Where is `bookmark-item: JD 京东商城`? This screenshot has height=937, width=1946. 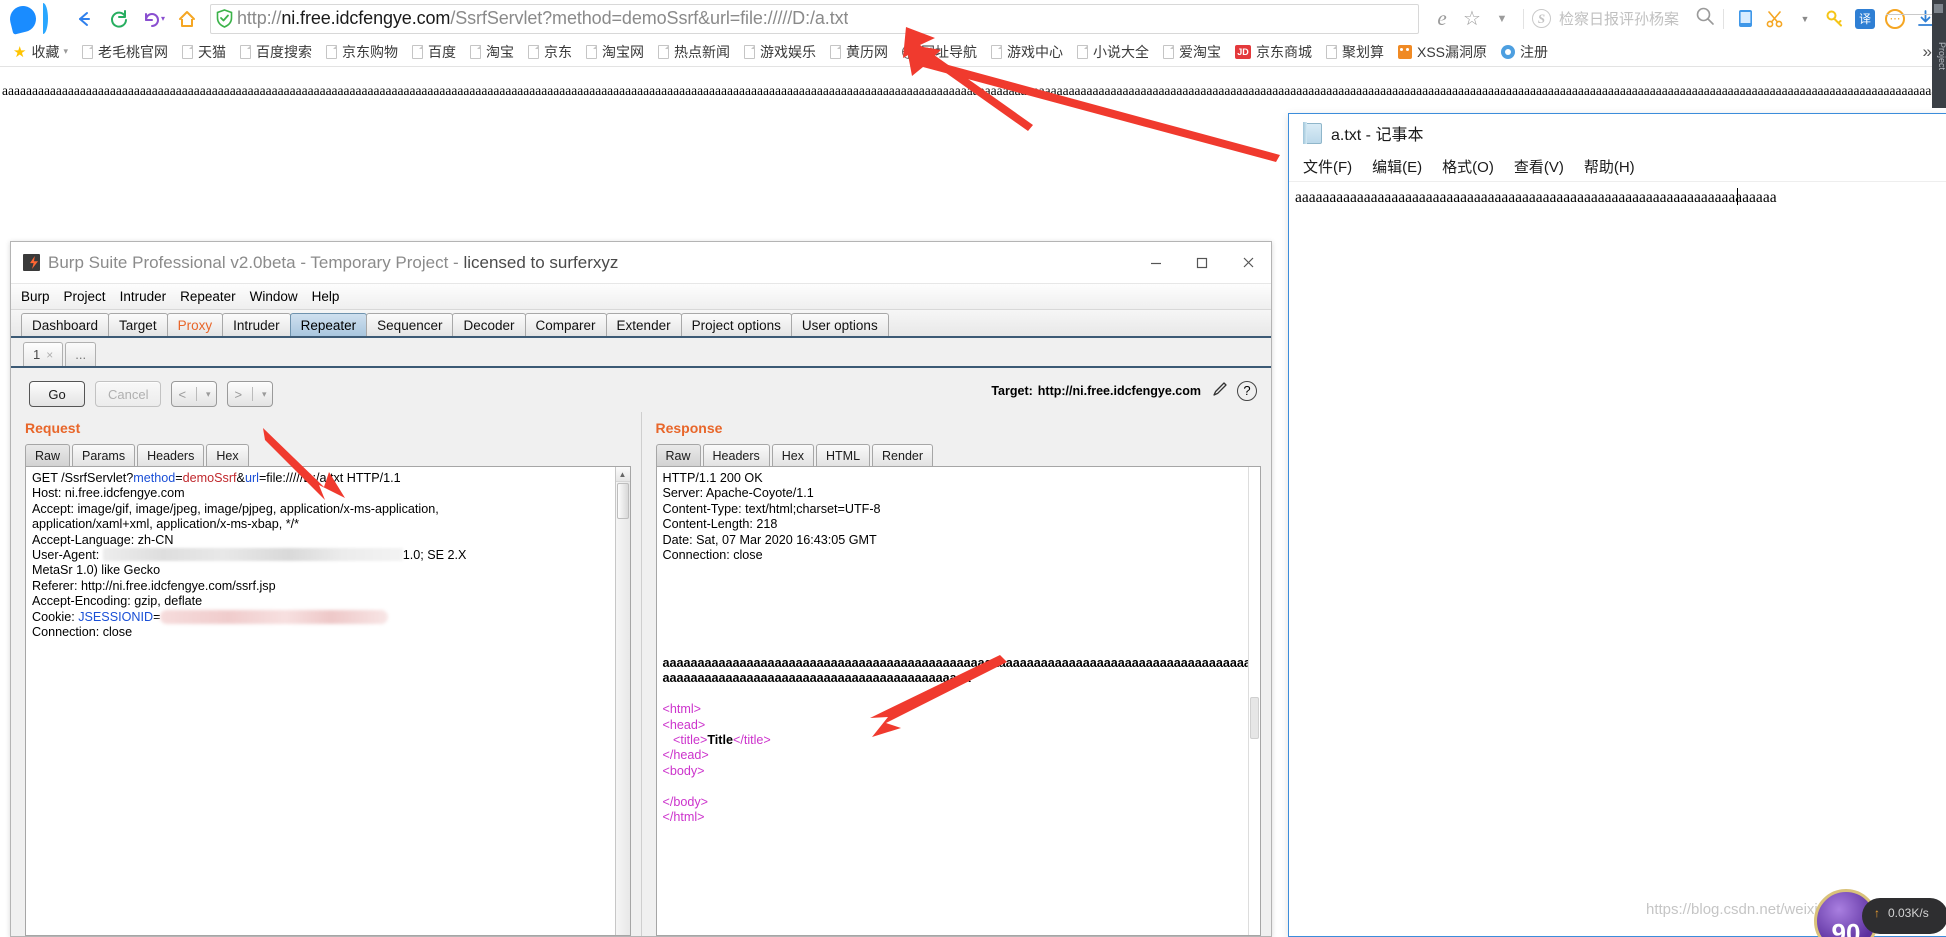 bookmark-item: JD 京东商城 is located at coordinates (1273, 52).